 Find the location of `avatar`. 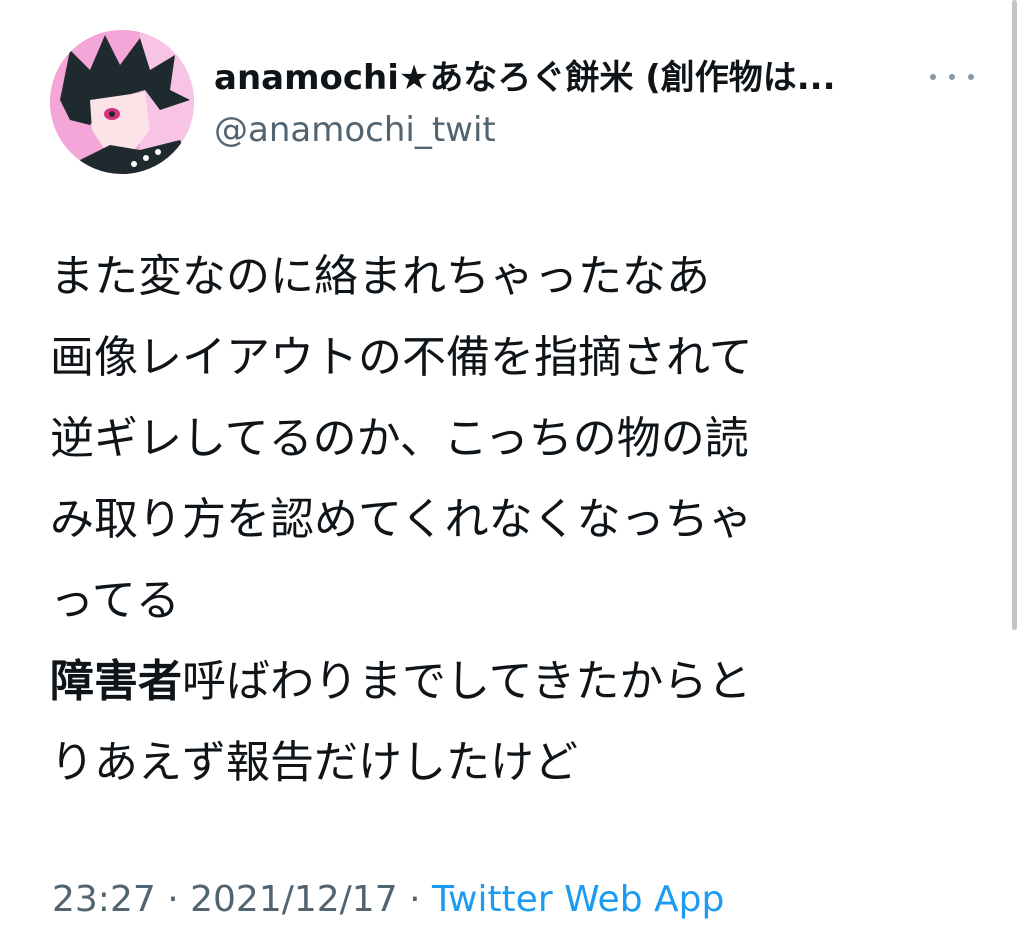

avatar is located at coordinates (122, 102).